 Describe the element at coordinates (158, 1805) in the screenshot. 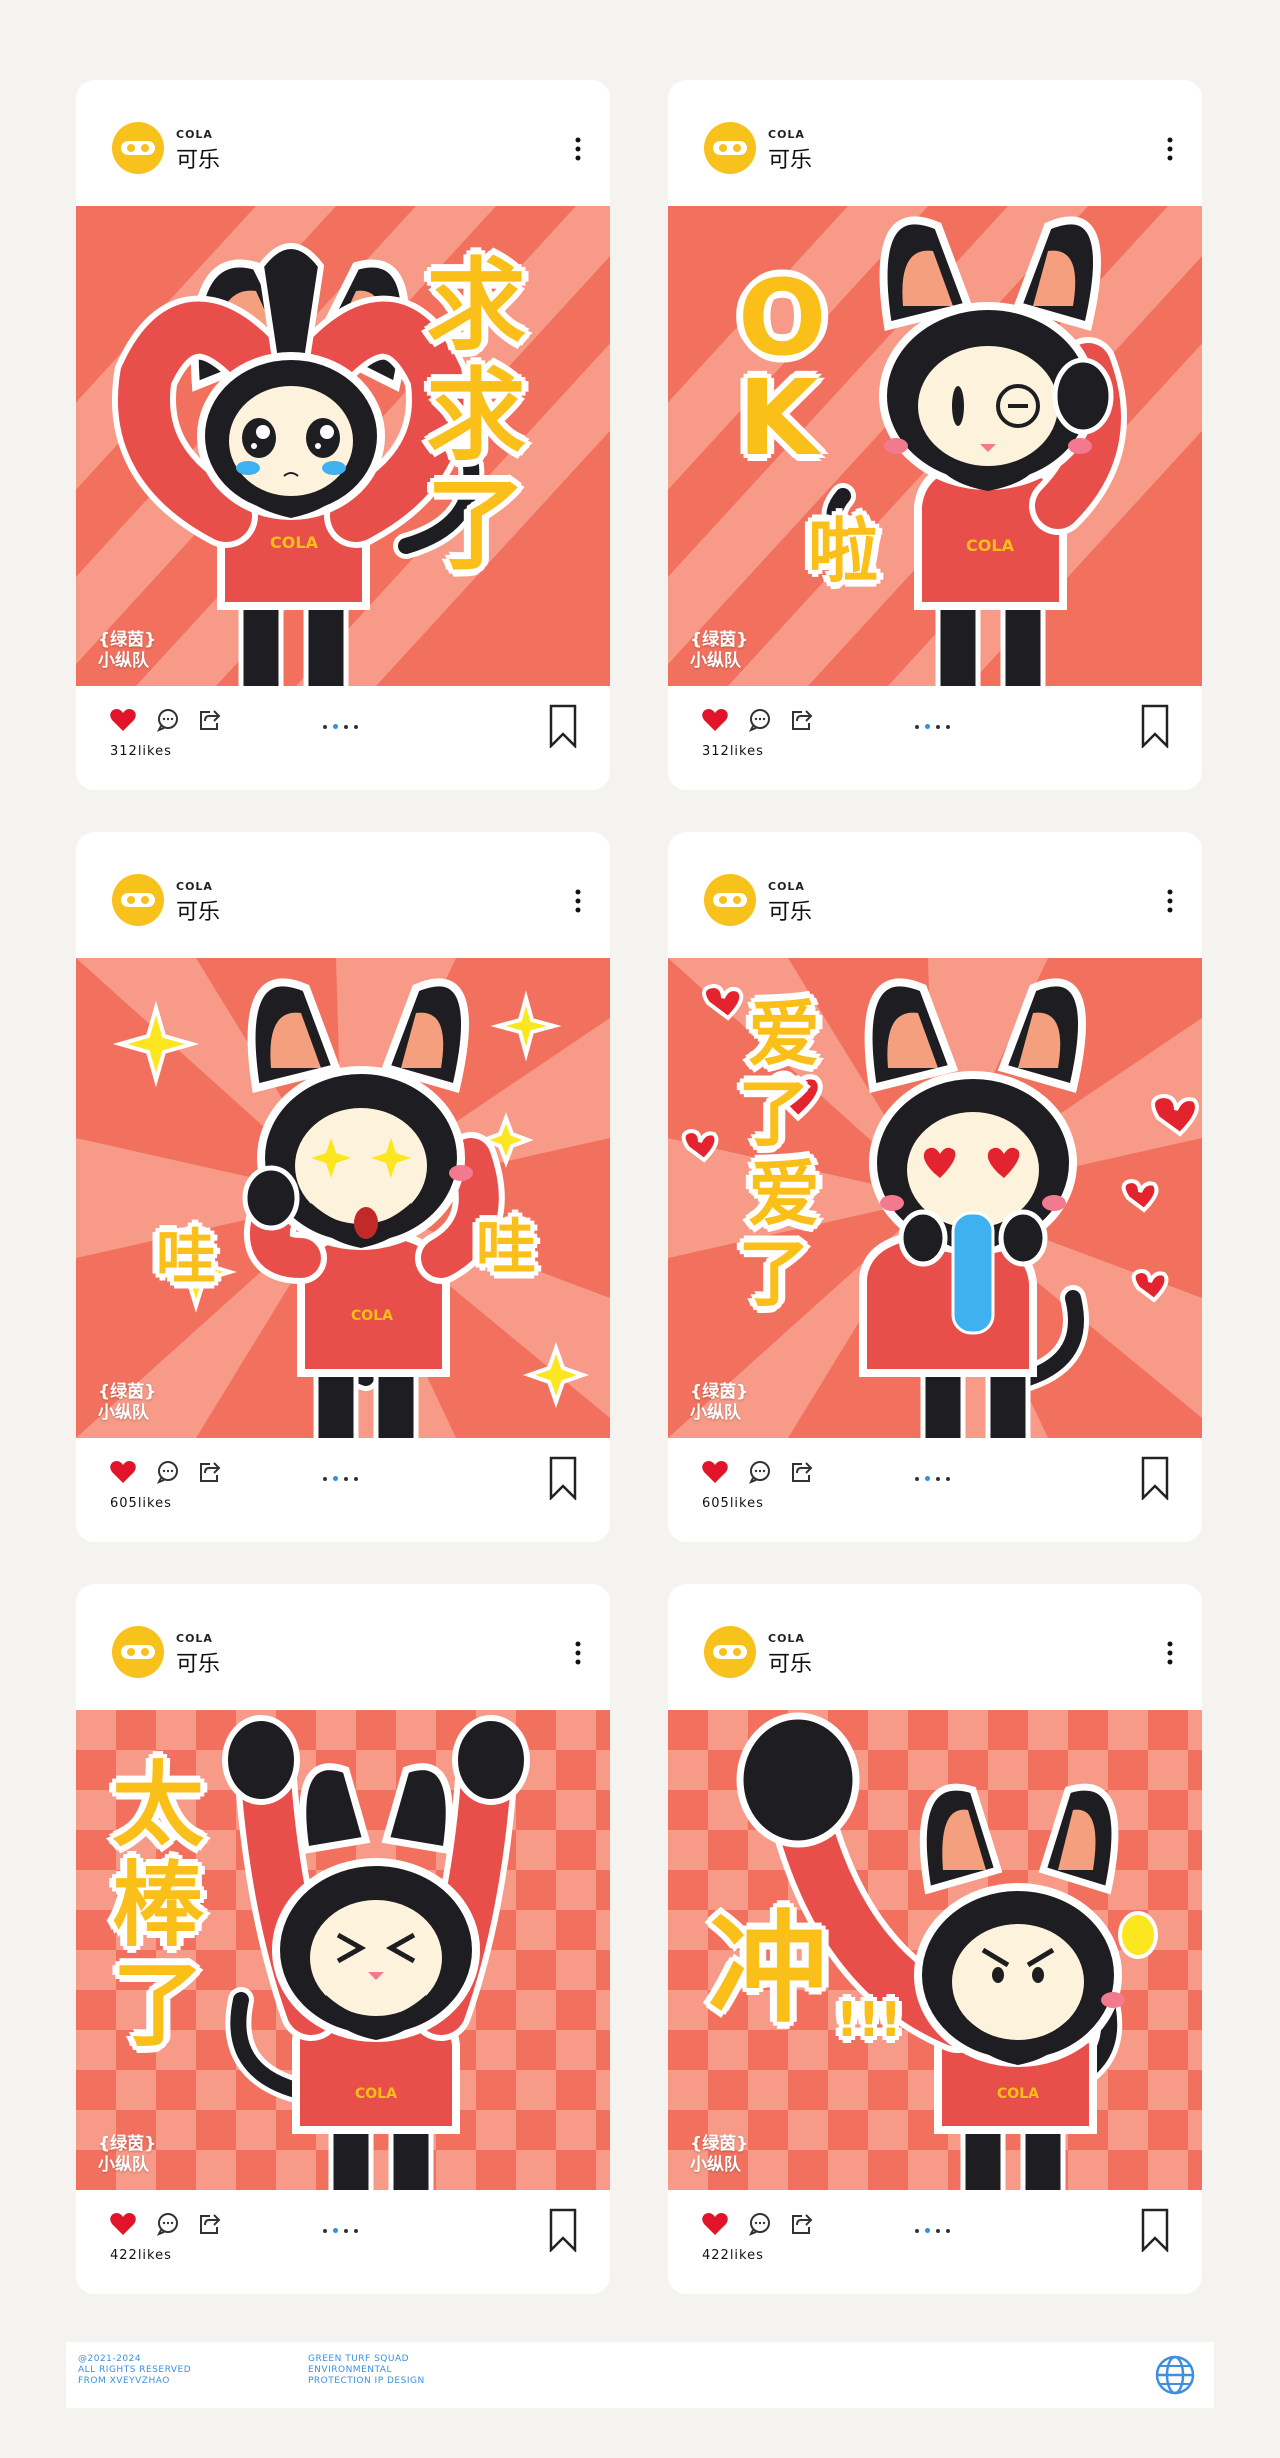

I see `caption-char: 太` at that location.